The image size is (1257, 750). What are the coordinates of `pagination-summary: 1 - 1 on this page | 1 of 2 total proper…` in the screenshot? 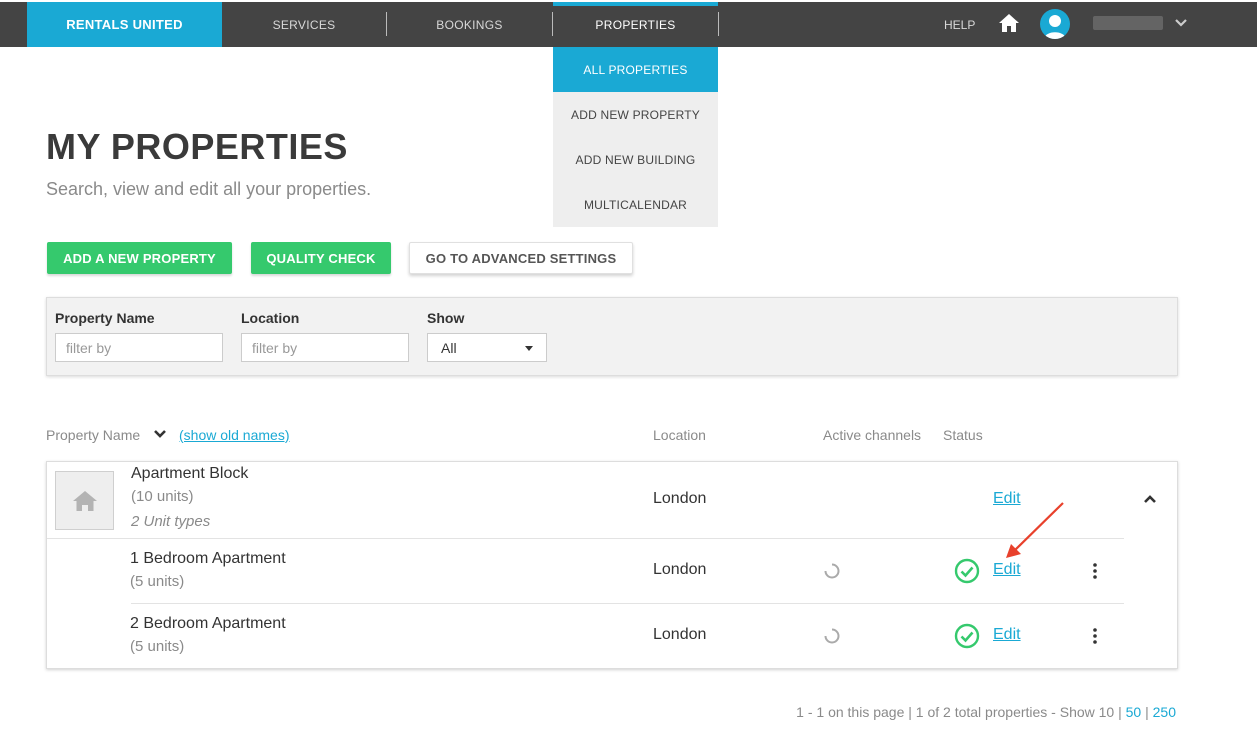 It's located at (986, 712).